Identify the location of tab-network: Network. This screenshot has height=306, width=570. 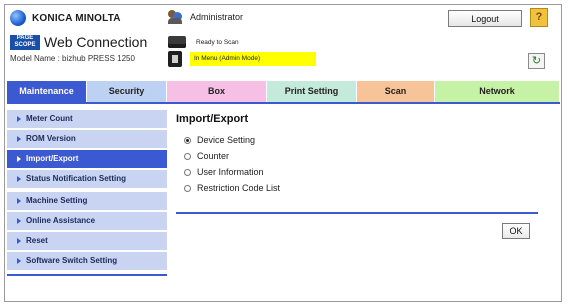
(497, 91).